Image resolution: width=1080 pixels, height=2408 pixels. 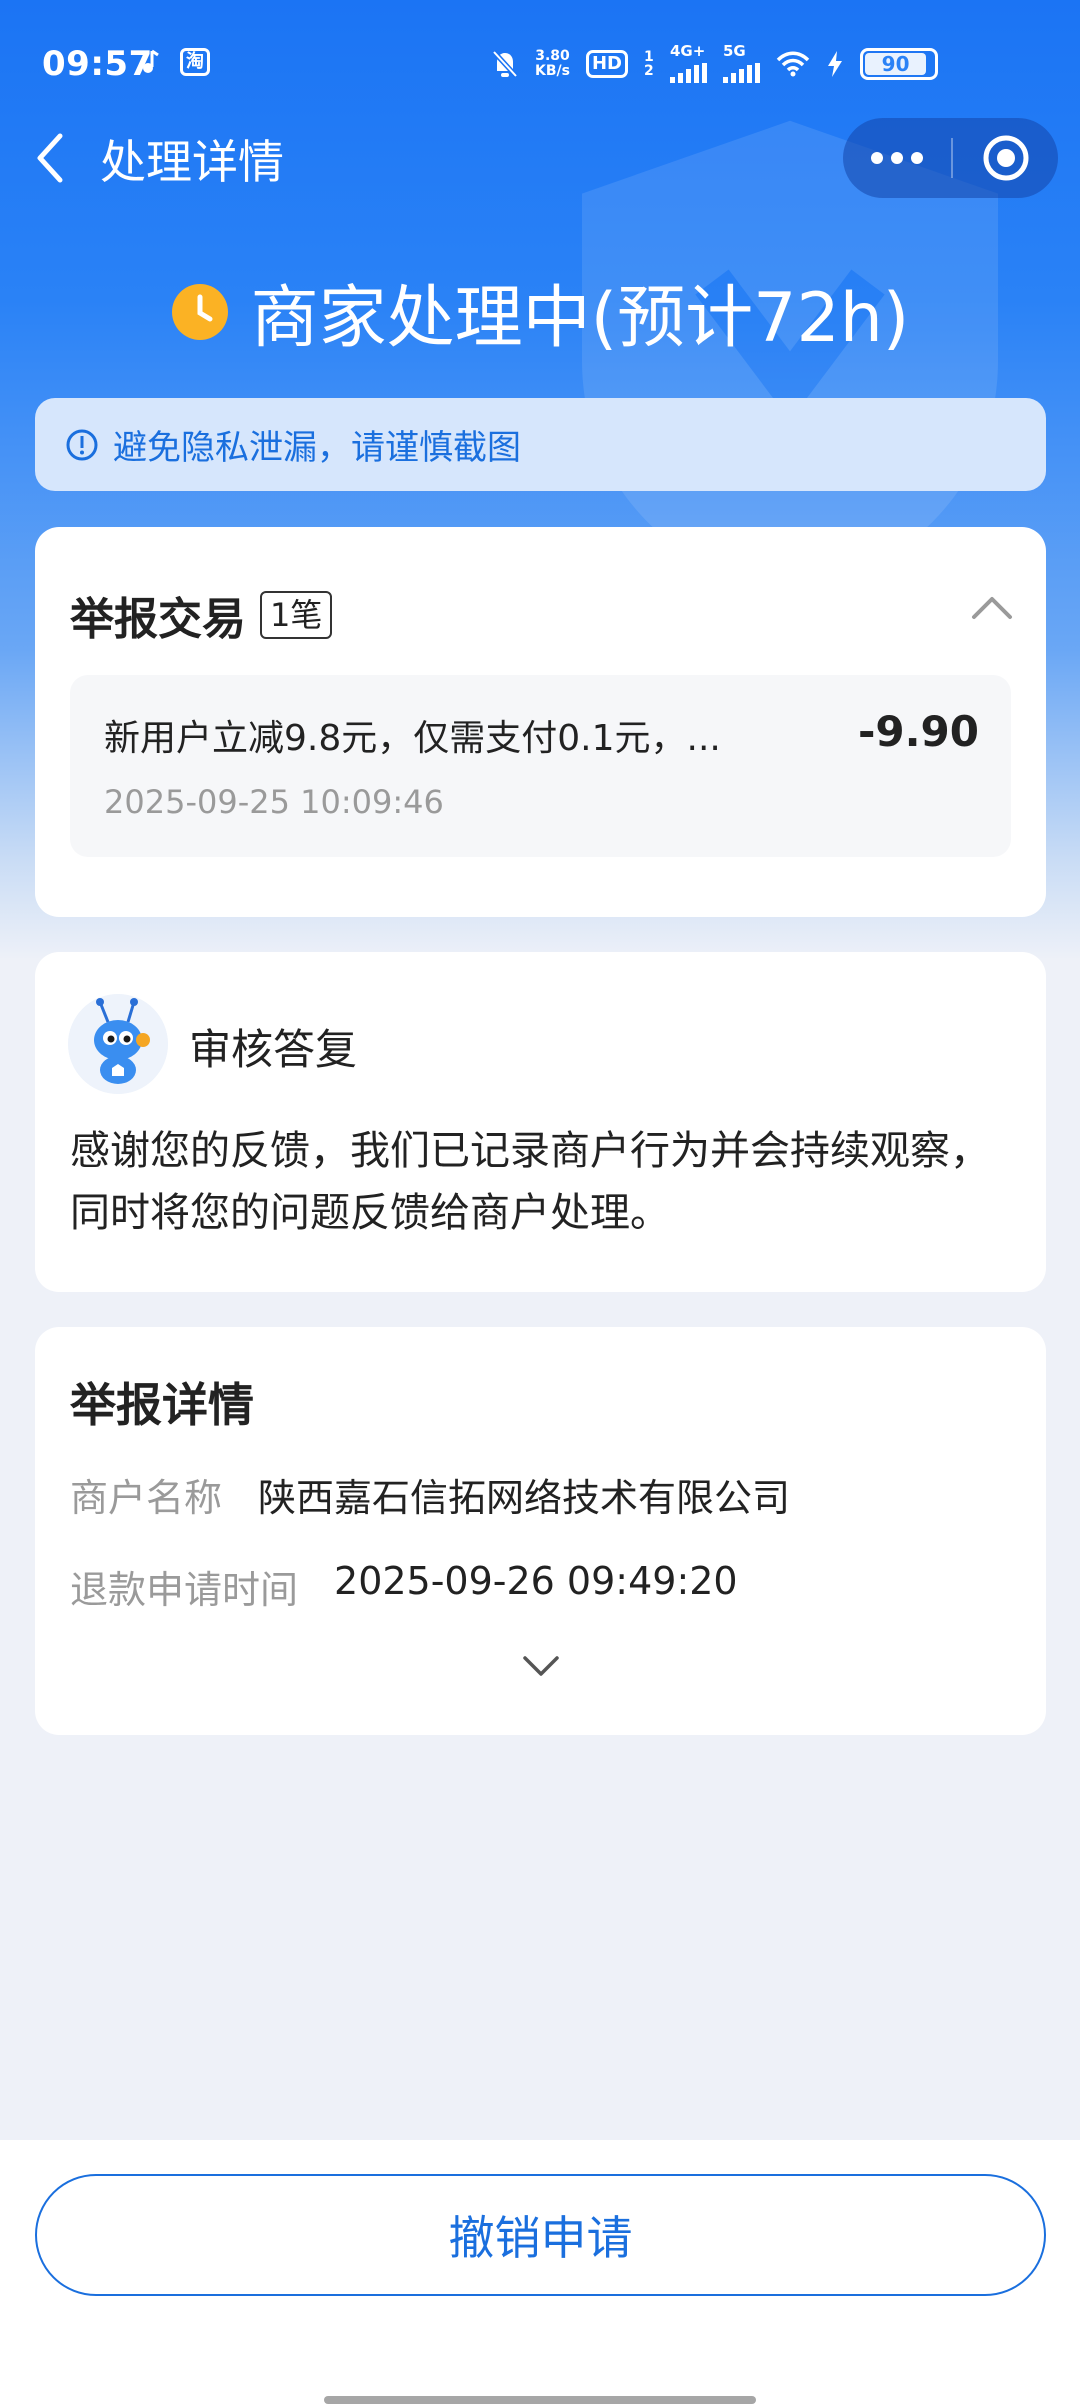 I want to click on merchant-row: 商户名称 陕西嘉石信拓网络技术有限公司, so click(x=430, y=1494).